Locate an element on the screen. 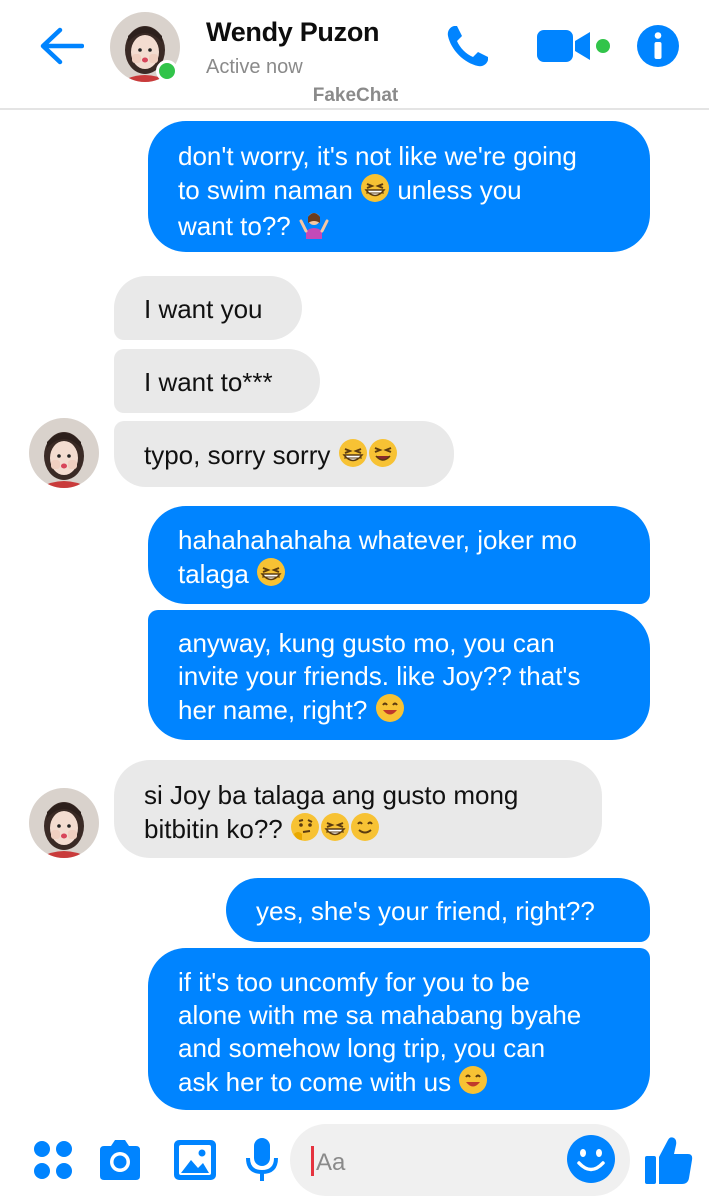  message-text: anyway, kung gusto mo, you can is located at coordinates (366, 643).